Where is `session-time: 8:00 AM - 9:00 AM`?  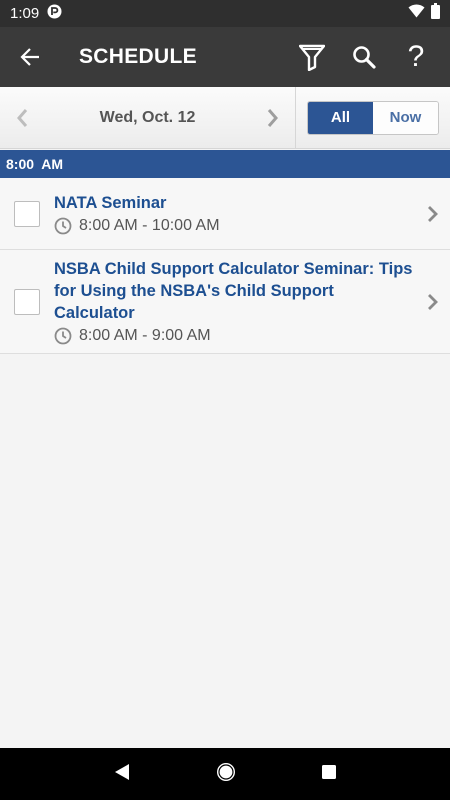
session-time: 8:00 AM - 9:00 AM is located at coordinates (145, 335).